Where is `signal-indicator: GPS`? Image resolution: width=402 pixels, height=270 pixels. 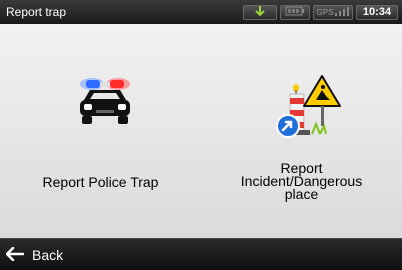
signal-indicator: GPS is located at coordinates (333, 12).